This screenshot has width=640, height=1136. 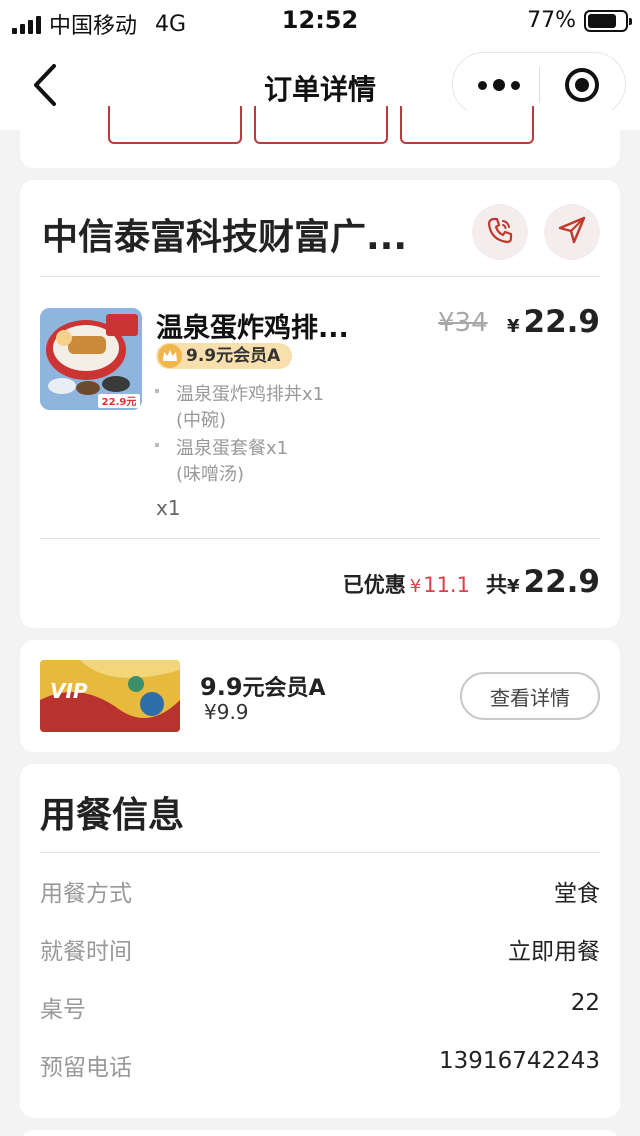 I want to click on info-row-table-number: 桌号 22, so click(x=320, y=1008).